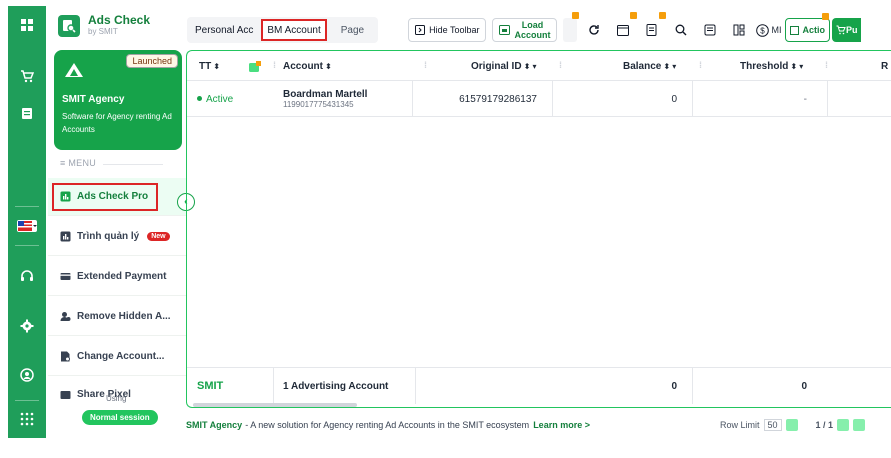 The width and height of the screenshot is (891, 458). What do you see at coordinates (623, 30) in the screenshot?
I see `calendar-icon` at bounding box center [623, 30].